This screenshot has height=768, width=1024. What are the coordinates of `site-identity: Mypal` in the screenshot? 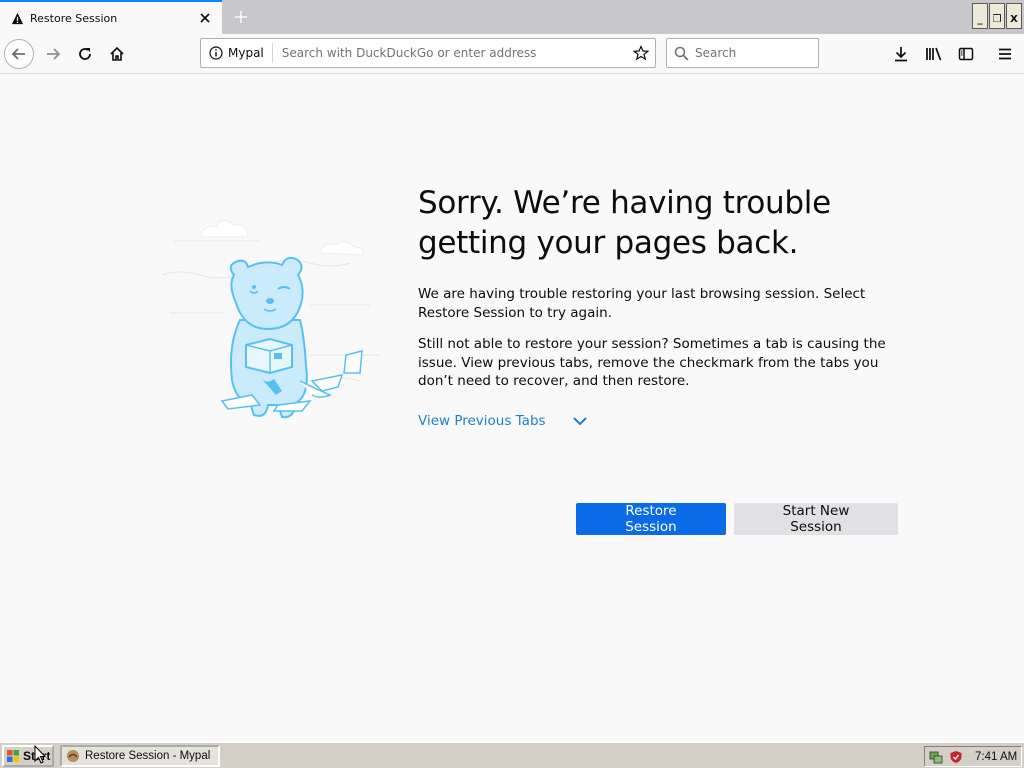 It's located at (237, 53).